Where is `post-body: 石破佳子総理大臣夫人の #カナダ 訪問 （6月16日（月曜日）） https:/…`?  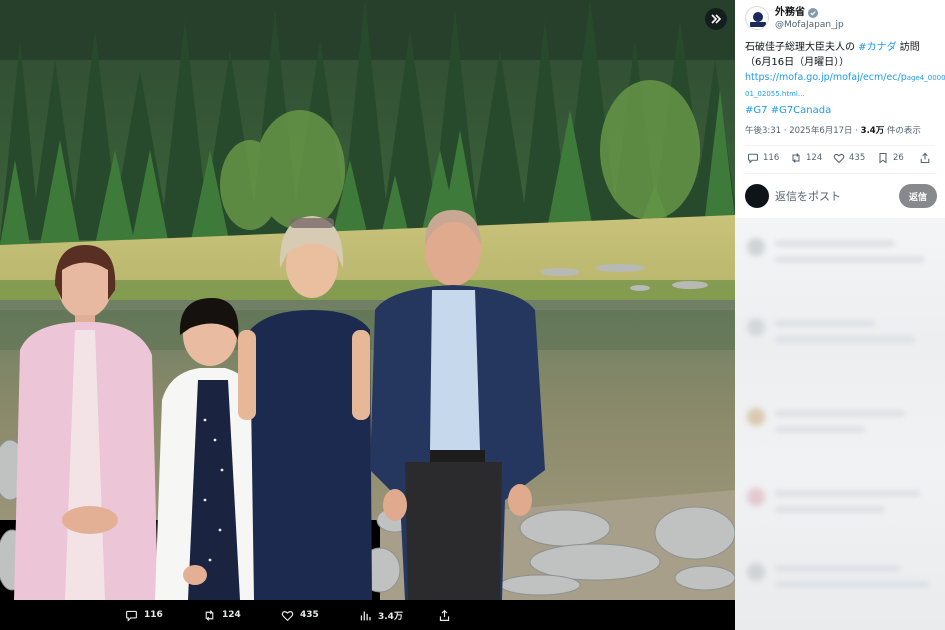 post-body: 石破佳子総理大臣夫人の #カナダ 訪問 （6月16日（月曜日）） https:/… is located at coordinates (845, 79).